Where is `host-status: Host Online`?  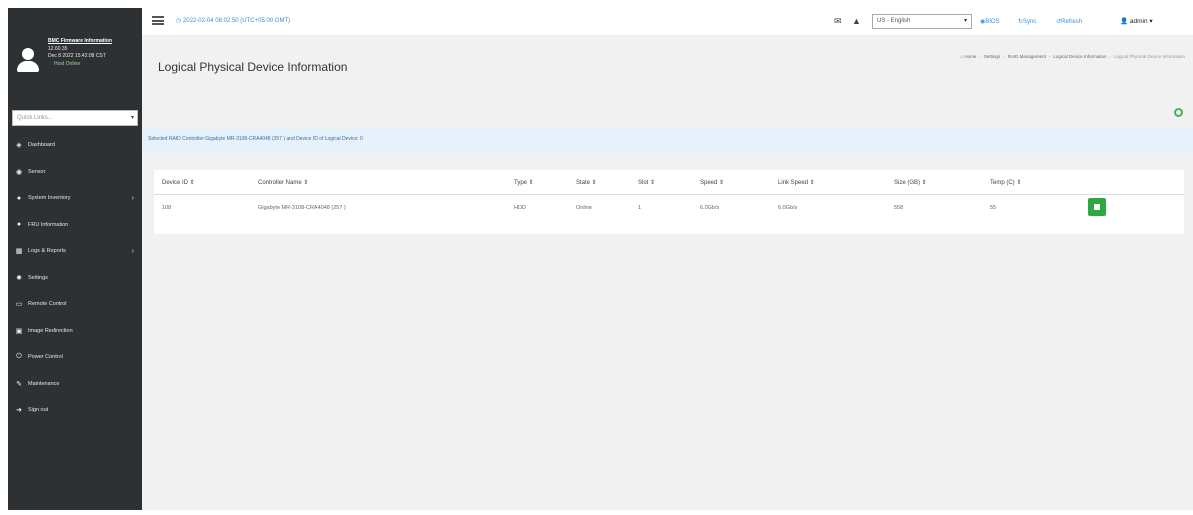
host-status: Host Online is located at coordinates (67, 63).